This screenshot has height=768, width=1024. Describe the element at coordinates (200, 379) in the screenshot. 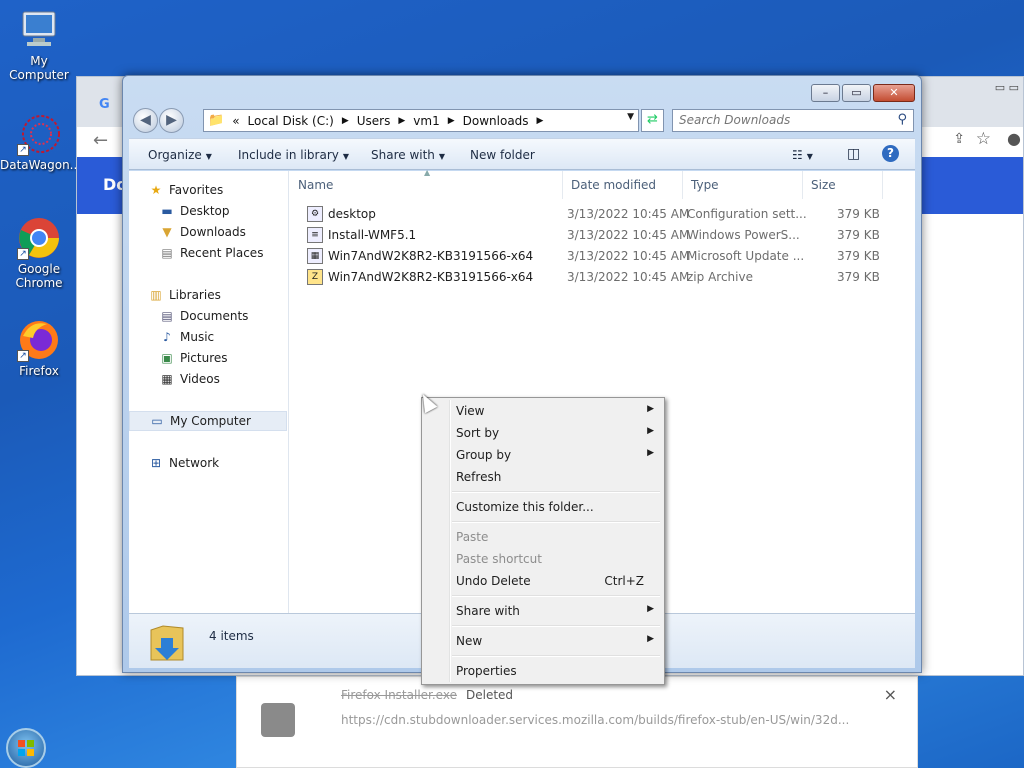

I see `nav-label: Videos` at that location.